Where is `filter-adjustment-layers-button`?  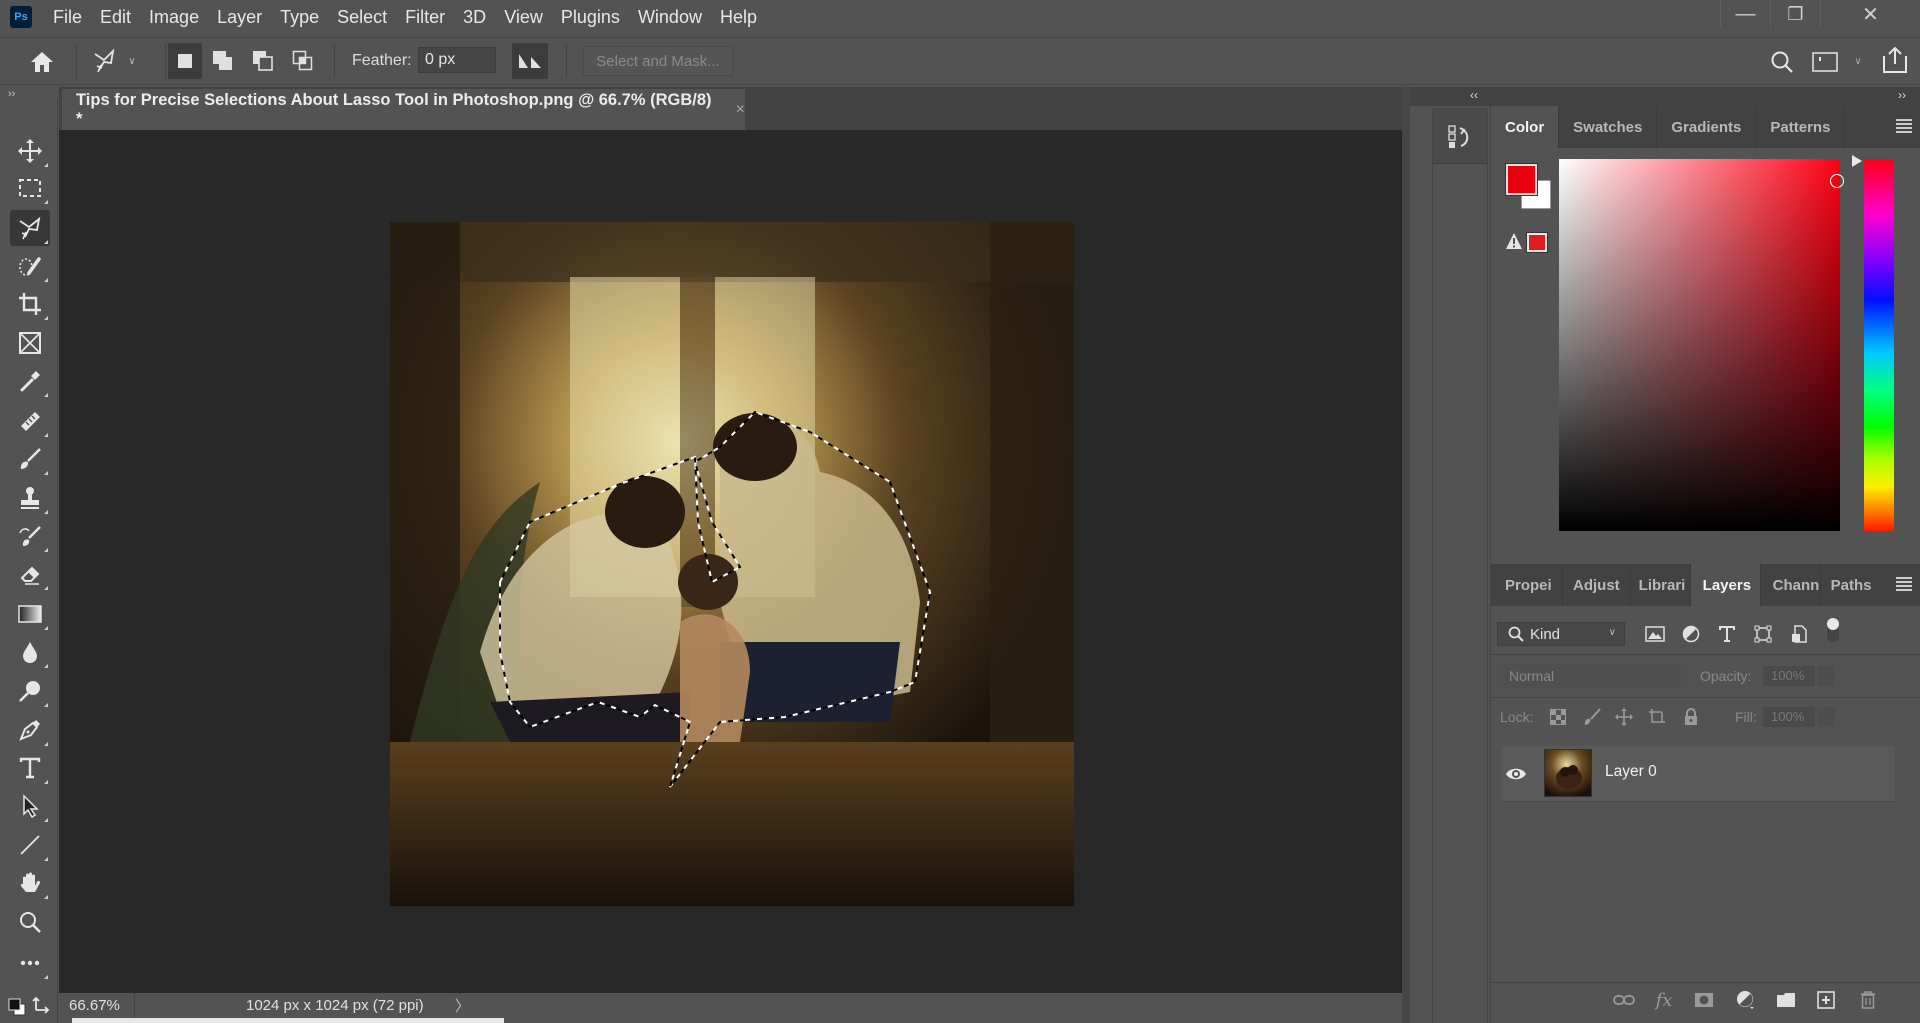 filter-adjustment-layers-button is located at coordinates (1691, 634).